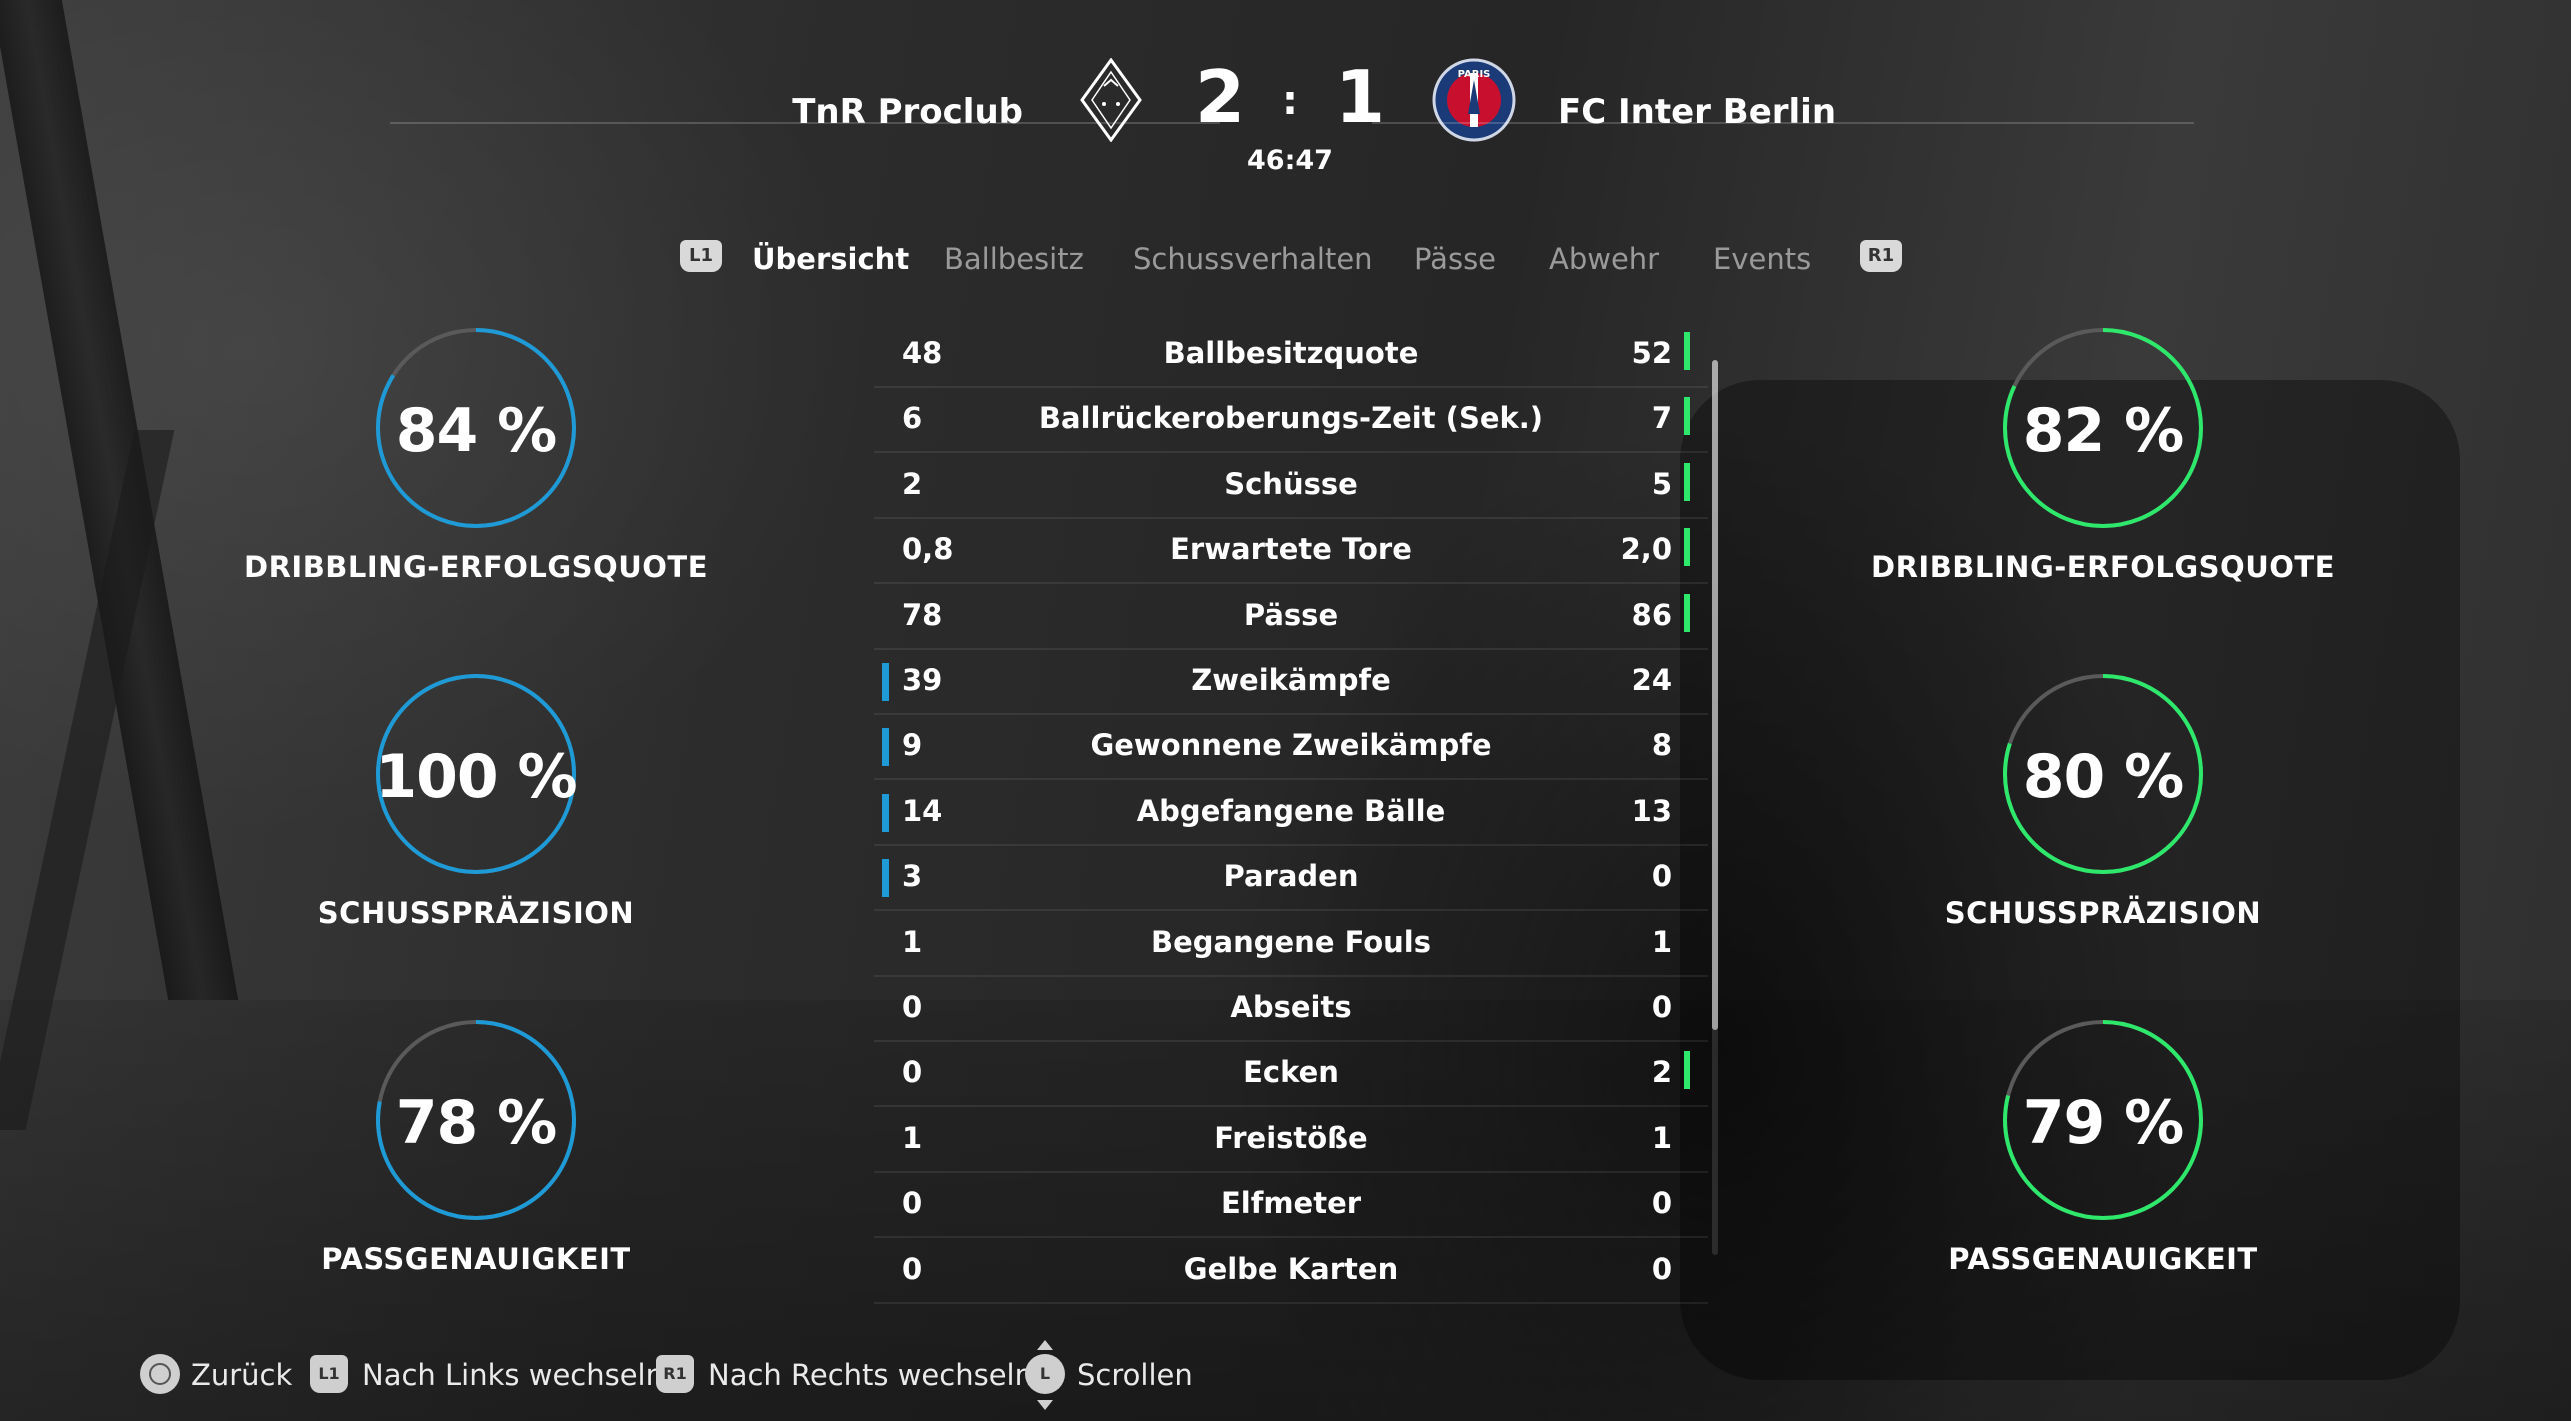 The image size is (2571, 1421). What do you see at coordinates (513, 1375) in the screenshot?
I see `switch-left-hint: Nach Links wechseln` at bounding box center [513, 1375].